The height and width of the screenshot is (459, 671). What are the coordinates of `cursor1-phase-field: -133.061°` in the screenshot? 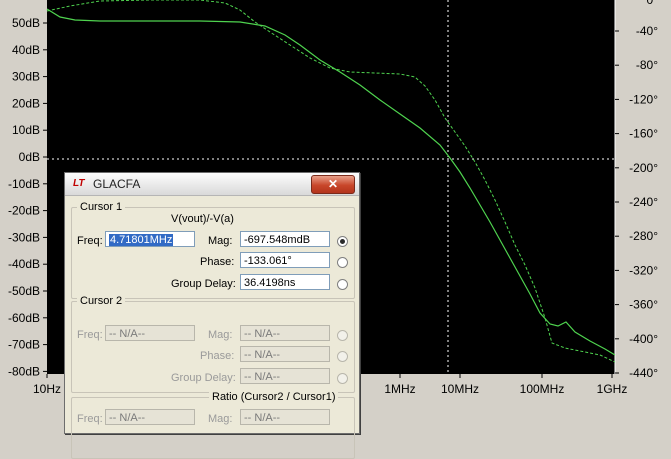 It's located at (285, 260).